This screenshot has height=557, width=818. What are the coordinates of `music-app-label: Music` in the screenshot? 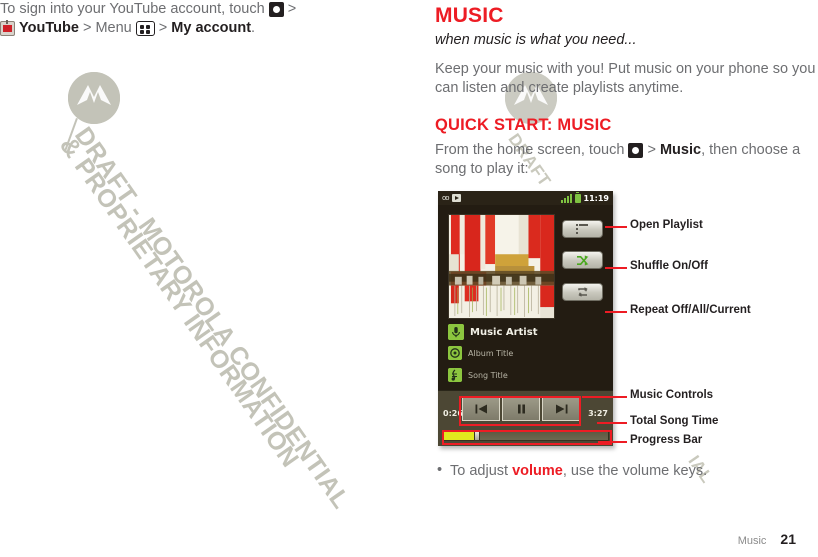 It's located at (680, 150).